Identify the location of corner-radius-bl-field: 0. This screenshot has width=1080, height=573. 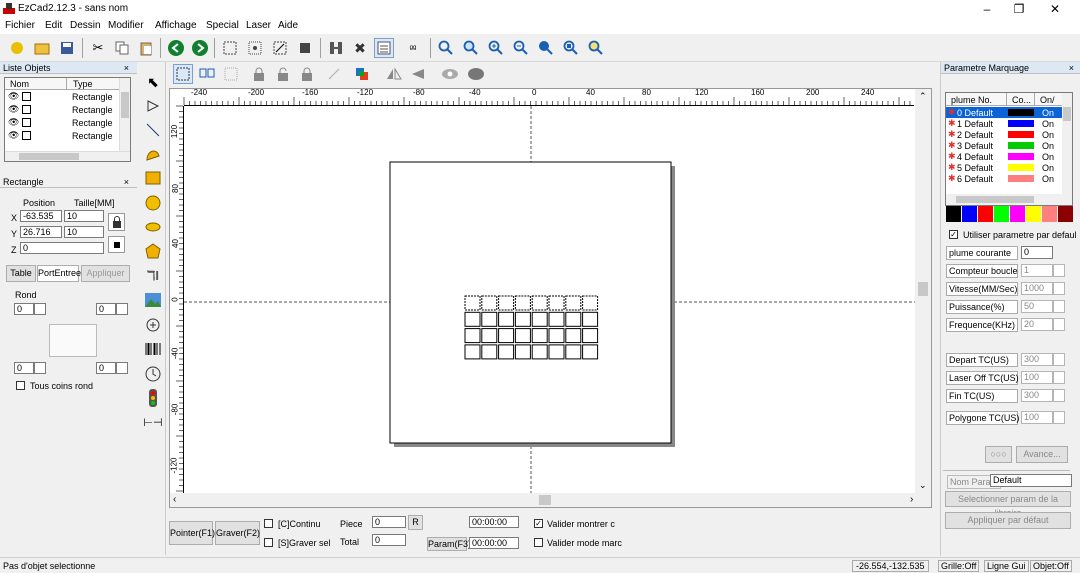
(24, 368).